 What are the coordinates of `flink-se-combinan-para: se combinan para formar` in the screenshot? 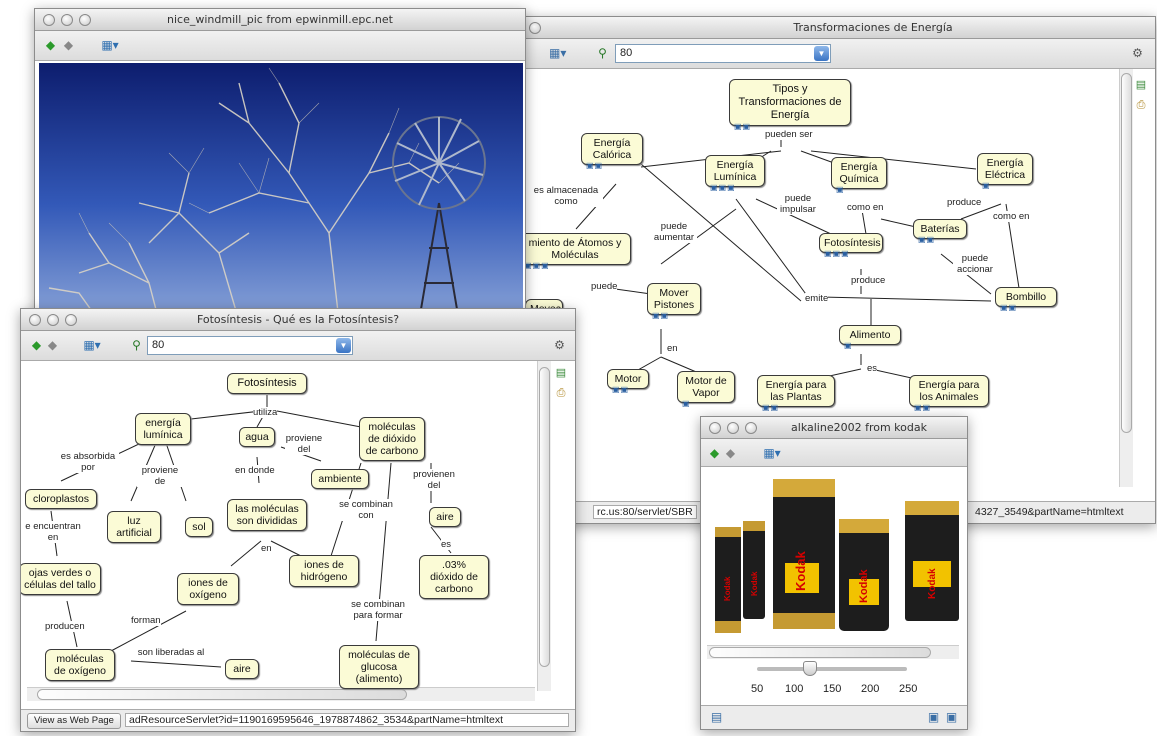 It's located at (378, 610).